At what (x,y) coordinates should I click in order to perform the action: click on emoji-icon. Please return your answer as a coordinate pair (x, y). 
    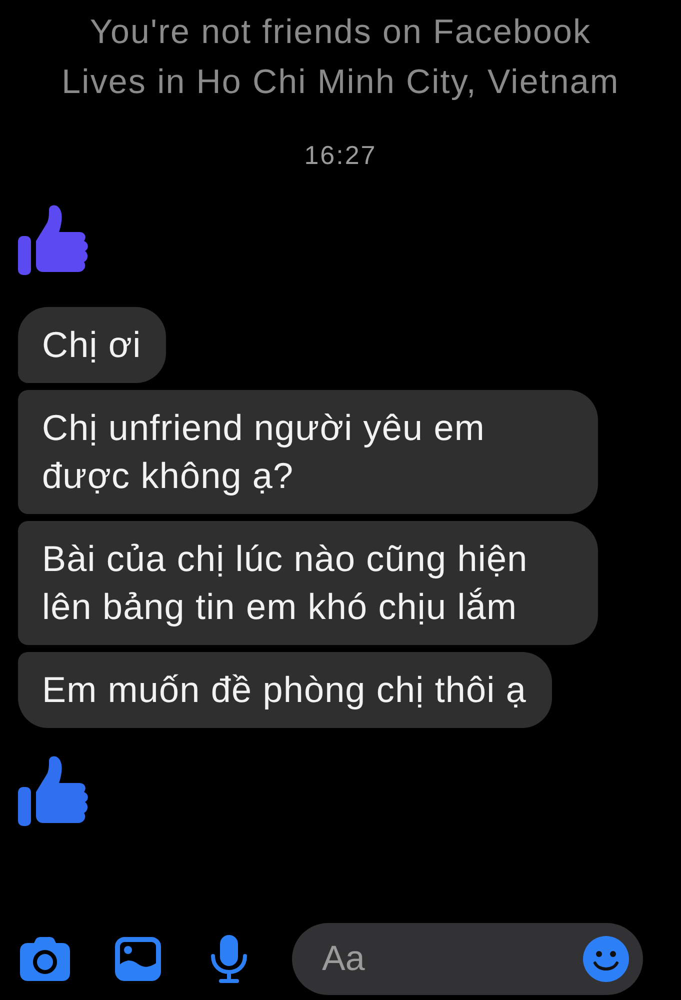
    Looking at the image, I should click on (606, 959).